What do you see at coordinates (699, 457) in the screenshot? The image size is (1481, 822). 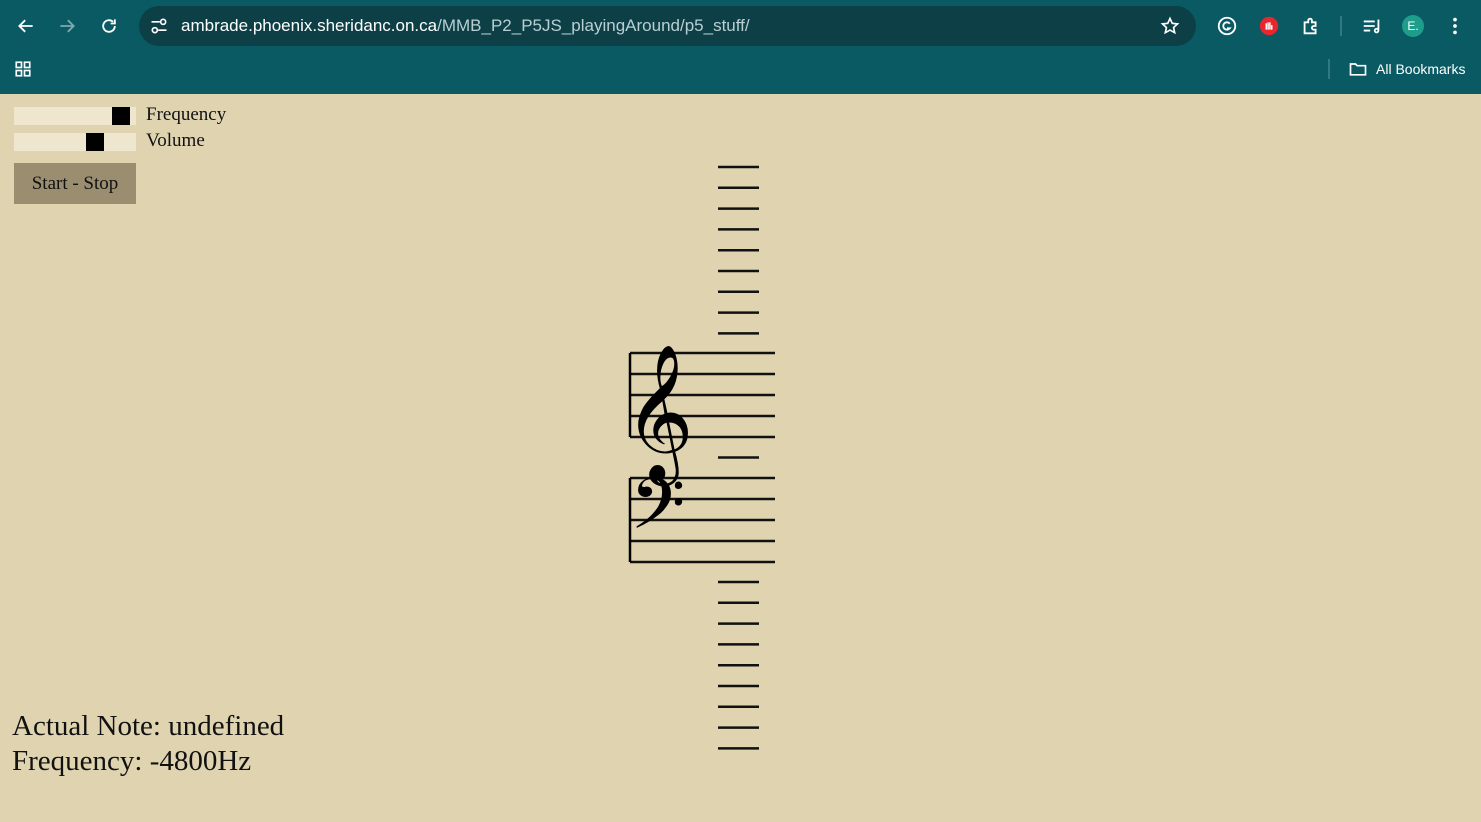 I see `grand-staff: 𝄞 𝄢` at bounding box center [699, 457].